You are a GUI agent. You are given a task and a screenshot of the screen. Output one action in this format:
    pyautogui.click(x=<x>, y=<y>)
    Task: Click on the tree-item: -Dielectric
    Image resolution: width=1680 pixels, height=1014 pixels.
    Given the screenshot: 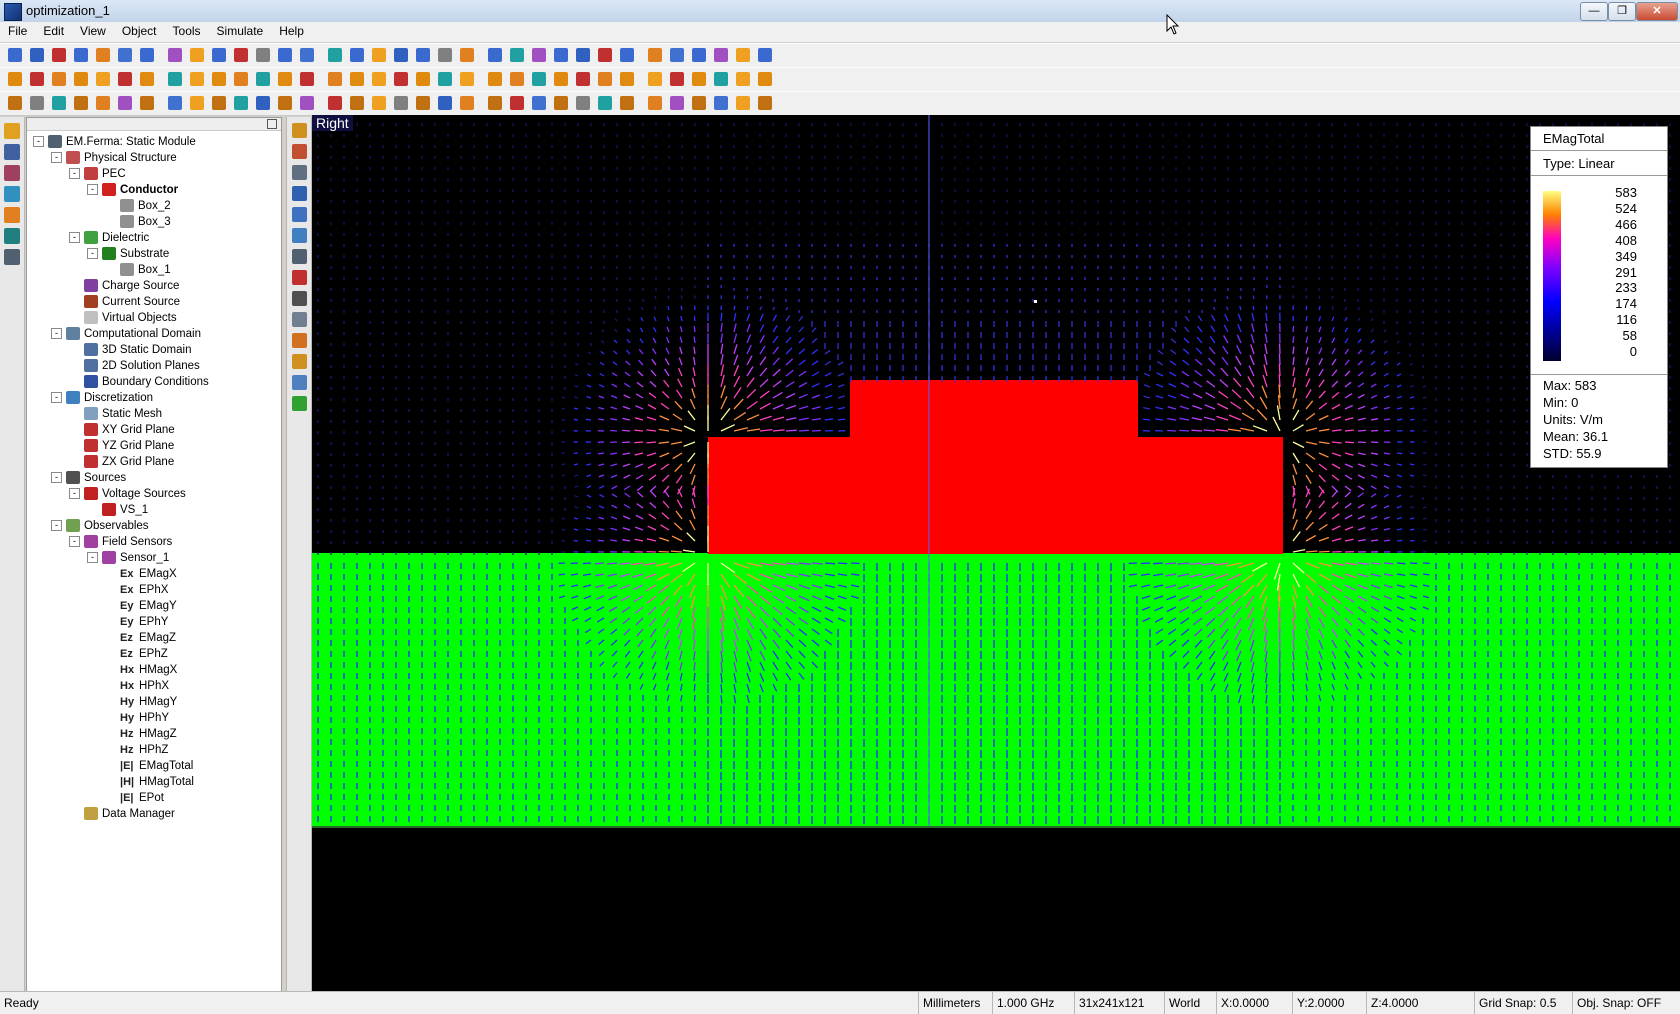 What is the action you would take?
    pyautogui.click(x=109, y=238)
    